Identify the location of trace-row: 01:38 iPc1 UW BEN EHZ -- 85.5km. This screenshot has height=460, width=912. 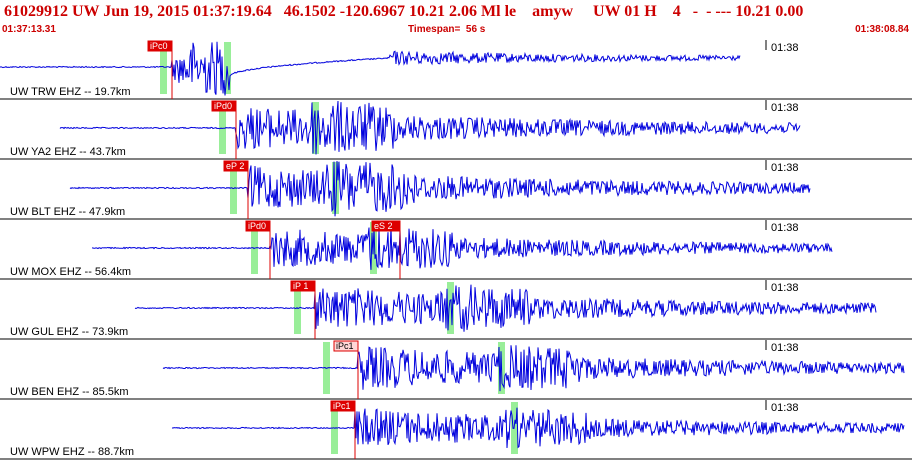
(456, 370).